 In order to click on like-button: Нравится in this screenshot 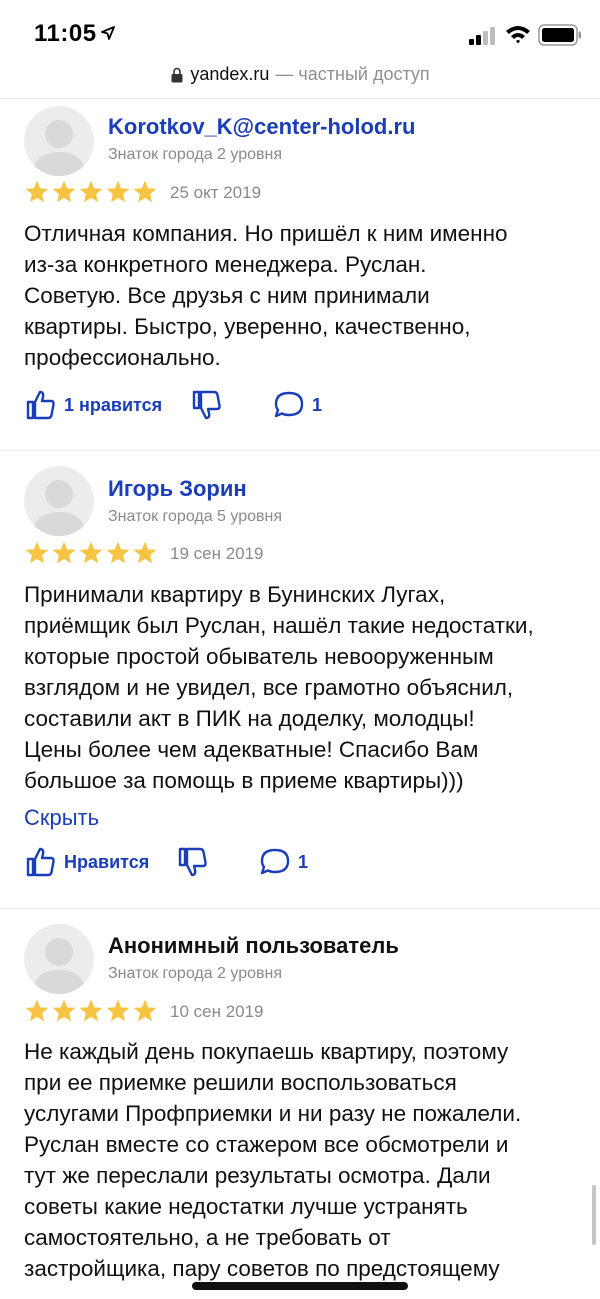, I will do `click(86, 862)`.